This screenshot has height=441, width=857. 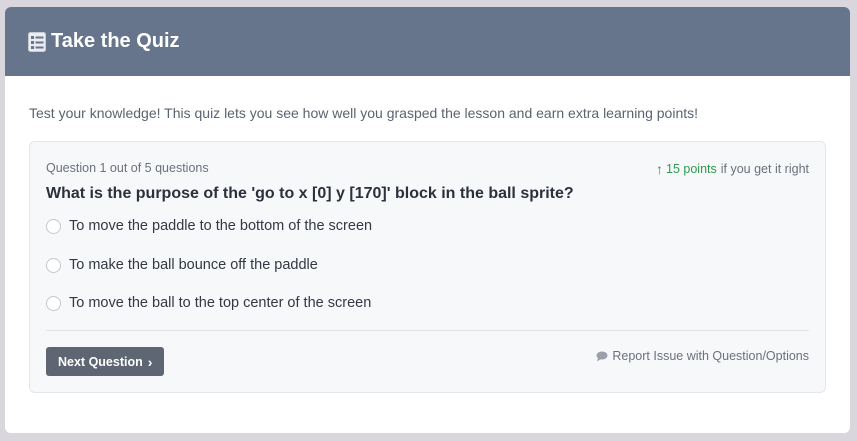 What do you see at coordinates (150, 361) in the screenshot?
I see `chevron-right-icon: ›` at bounding box center [150, 361].